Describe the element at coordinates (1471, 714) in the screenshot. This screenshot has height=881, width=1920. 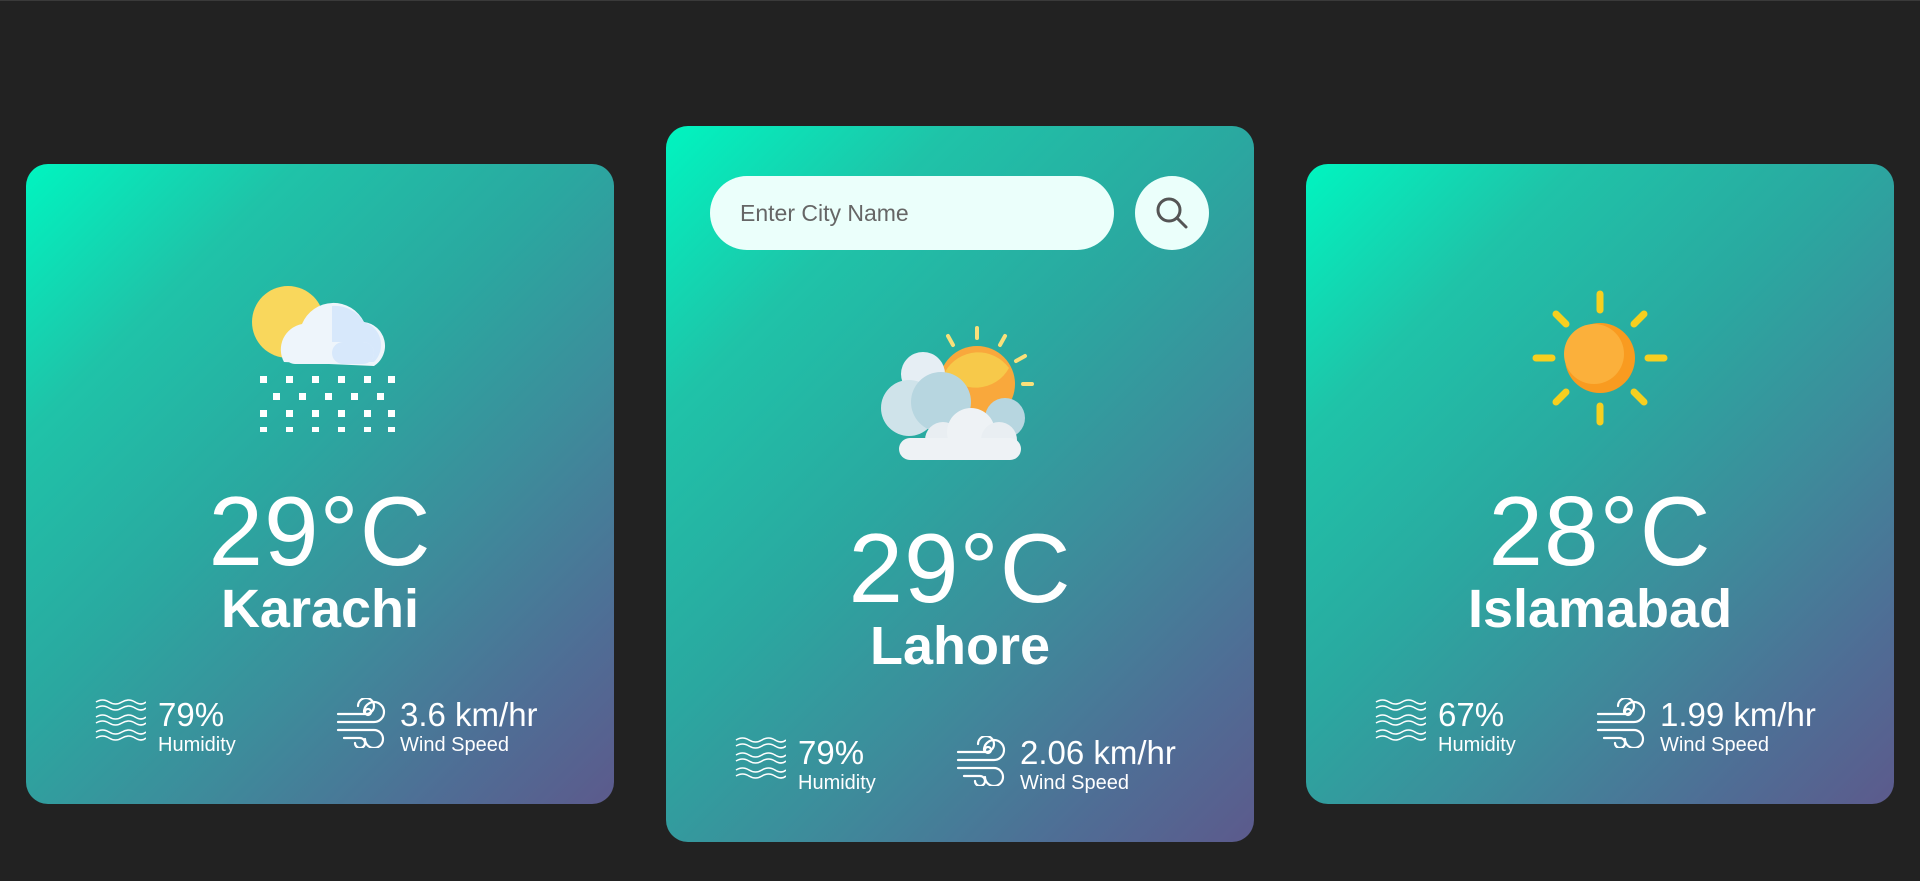
I see `humidity-value: 67%` at that location.